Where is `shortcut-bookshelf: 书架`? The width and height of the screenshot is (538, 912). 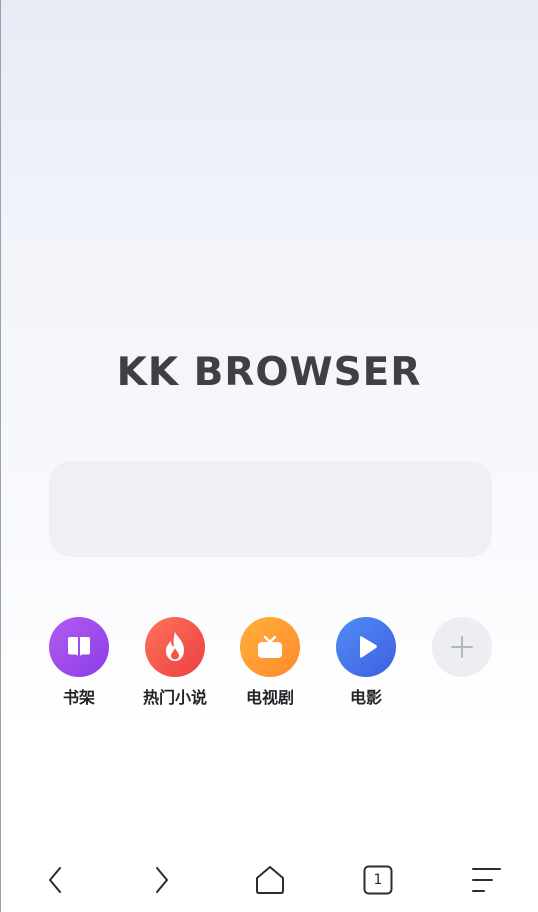
shortcut-bookshelf: 书架 is located at coordinates (79, 662).